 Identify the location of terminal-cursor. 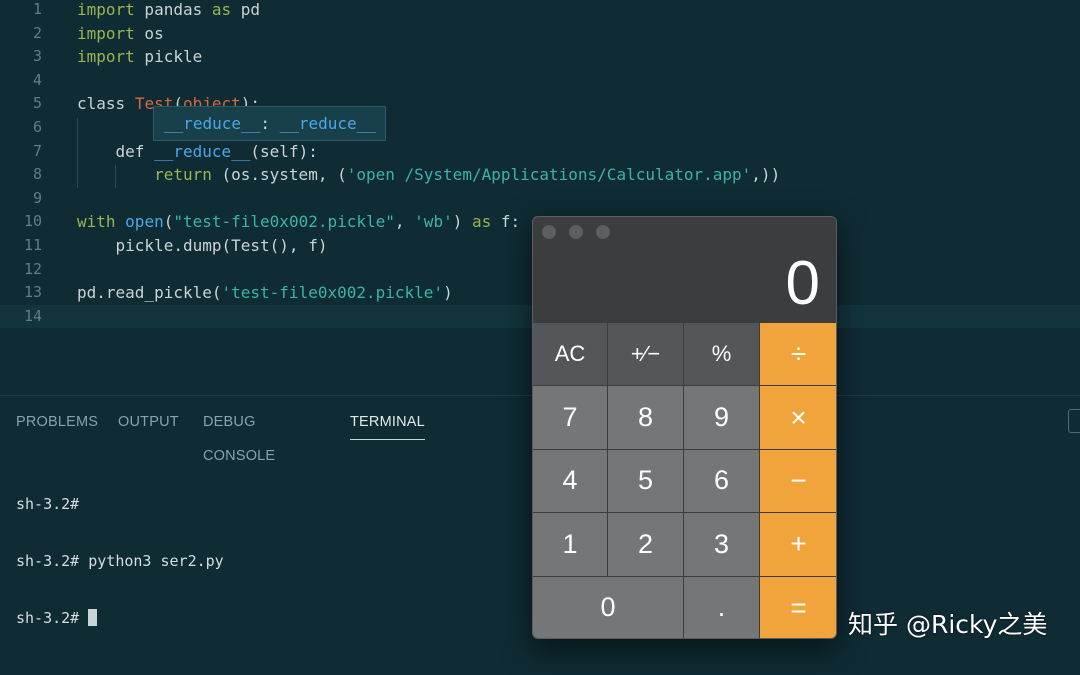
(93, 617).